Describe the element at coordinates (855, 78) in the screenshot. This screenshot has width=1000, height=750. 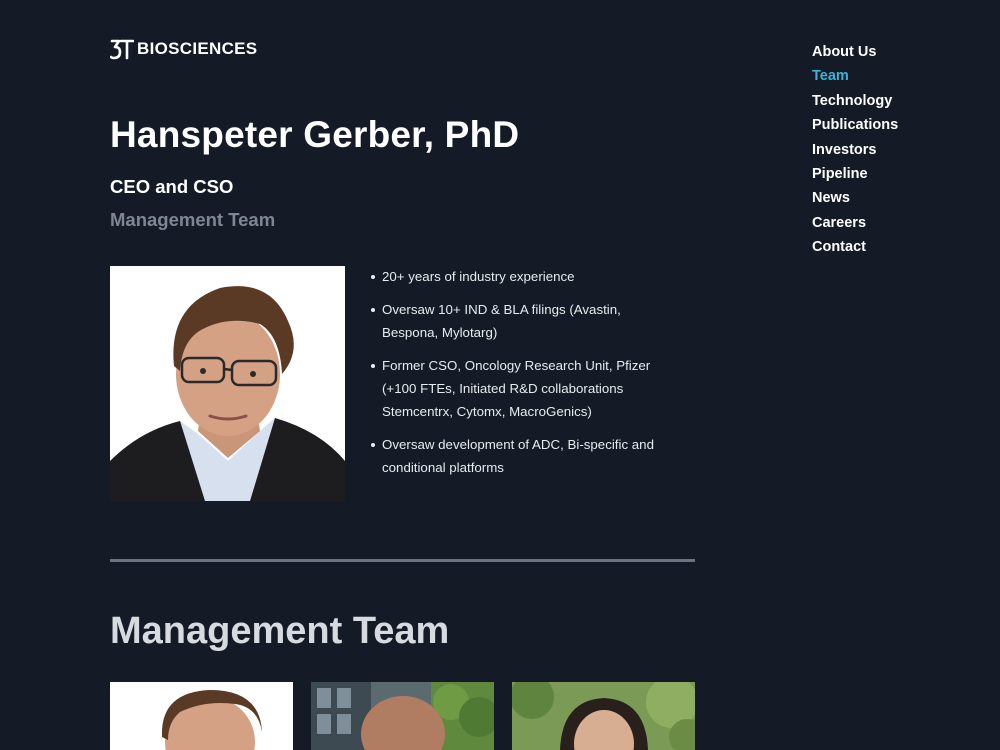
I see `nav-item-team: Team` at that location.